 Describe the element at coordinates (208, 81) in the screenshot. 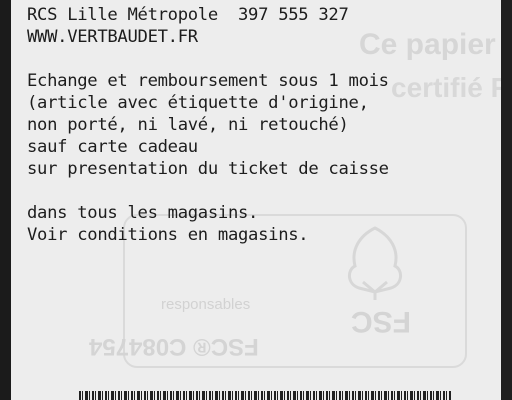

I see `policy-line-1: Echange et remboursement sous 1 mois` at that location.